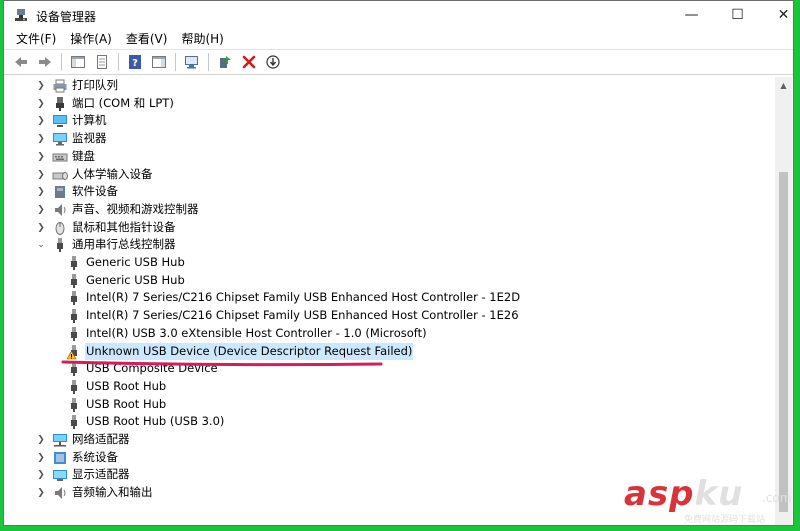 Image resolution: width=800 pixels, height=531 pixels. Describe the element at coordinates (118, 209) in the screenshot. I see `tree-category: ❯ 声音、视频和游戏控制器` at that location.